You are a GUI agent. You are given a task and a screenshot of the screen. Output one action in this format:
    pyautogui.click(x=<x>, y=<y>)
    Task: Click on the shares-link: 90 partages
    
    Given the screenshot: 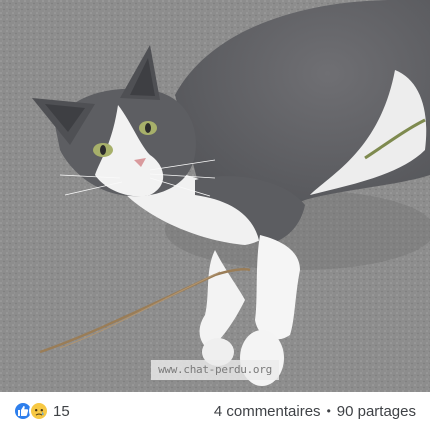 What is the action you would take?
    pyautogui.click(x=376, y=411)
    